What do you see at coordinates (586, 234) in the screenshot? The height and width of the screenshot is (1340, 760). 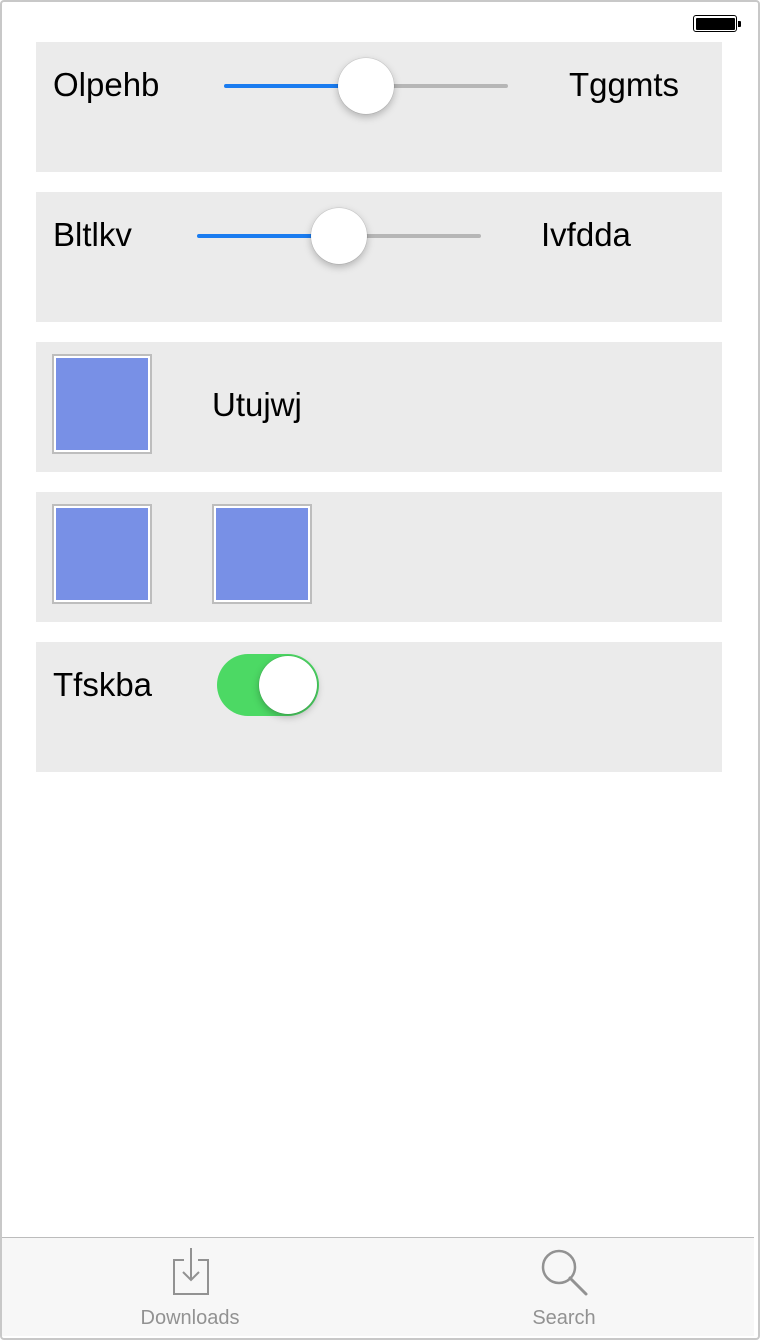 I see `slider-2-right-label: Ivfdda` at bounding box center [586, 234].